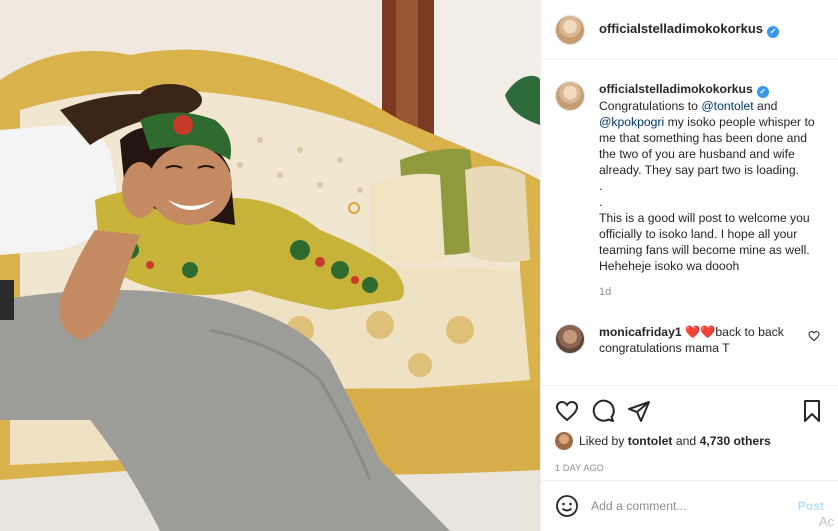 This screenshot has height=531, width=838. What do you see at coordinates (710, 292) in the screenshot?
I see `caption-time: 1d` at bounding box center [710, 292].